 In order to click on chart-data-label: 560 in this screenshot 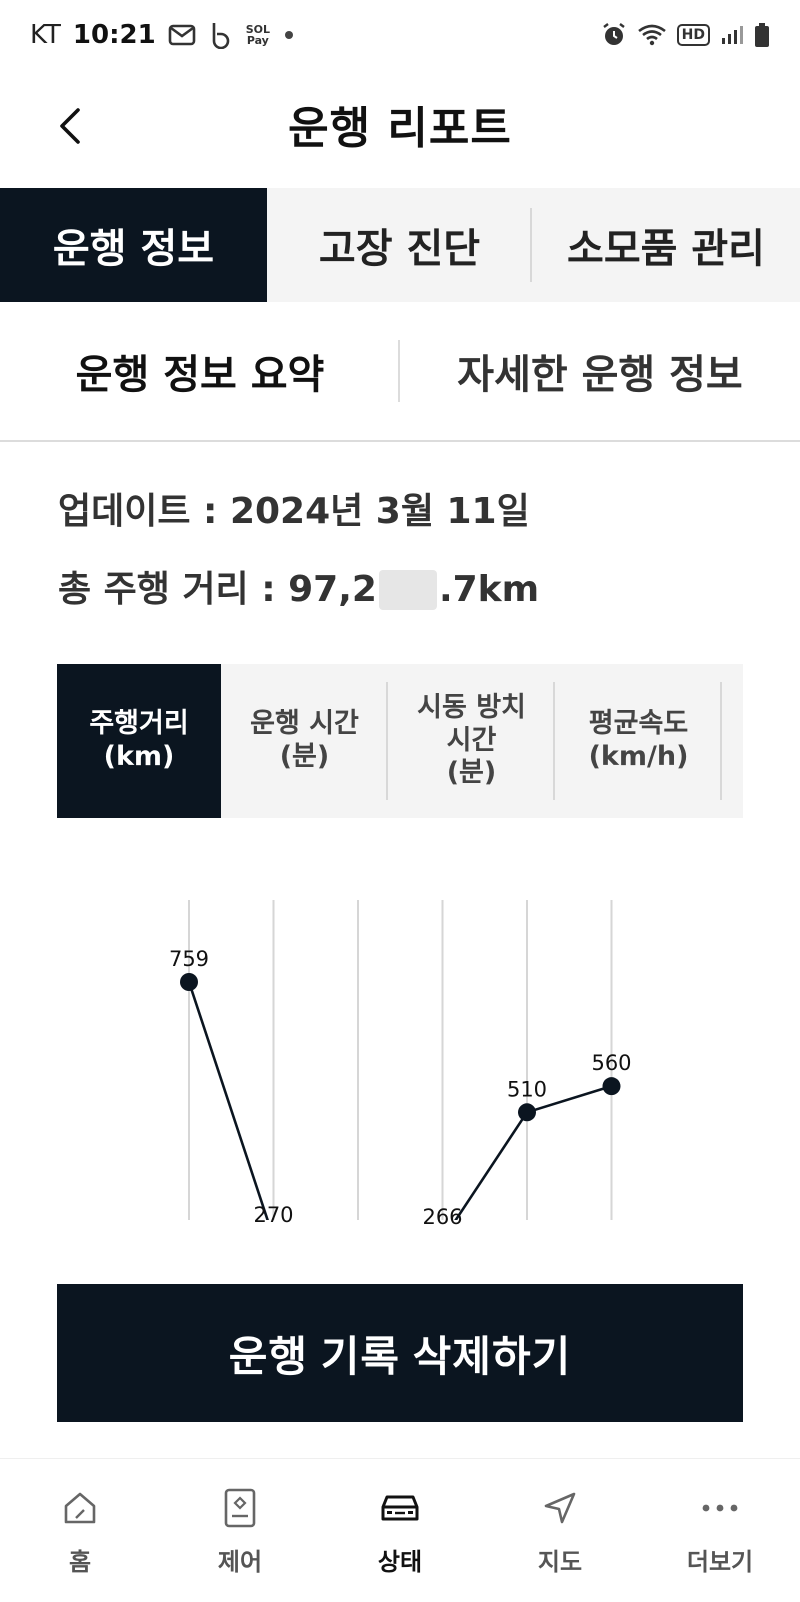, I will do `click(611, 1063)`.